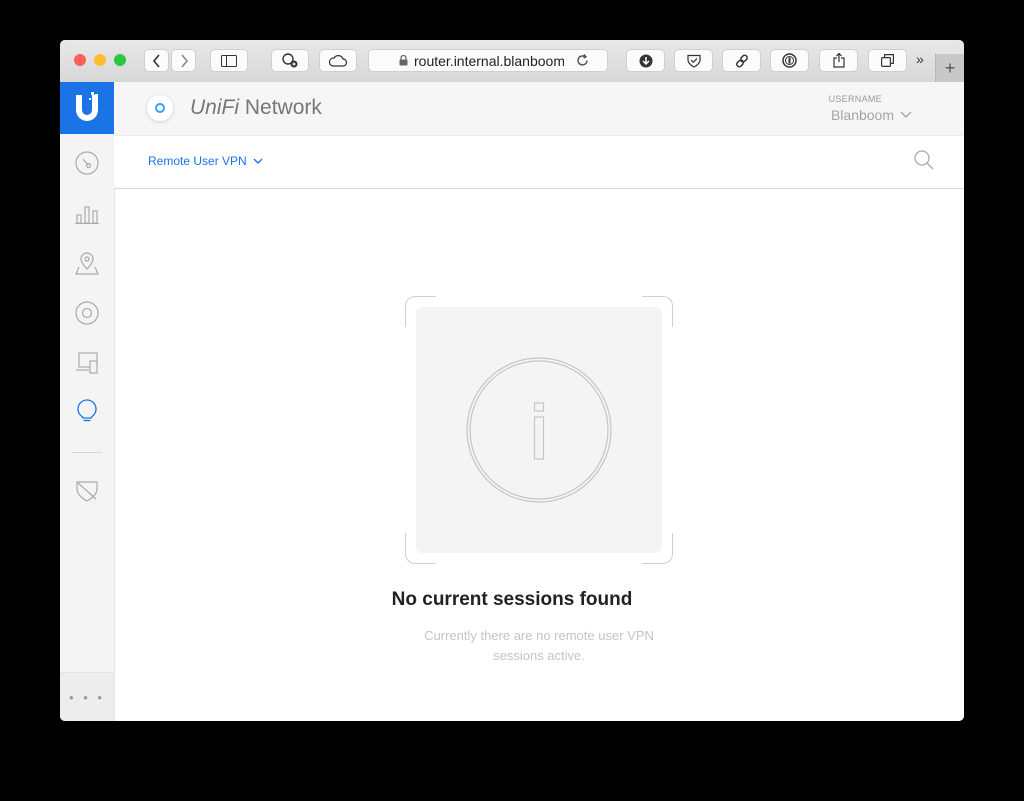 This screenshot has height=801, width=1024. I want to click on chevron-right-icon, so click(184, 60).